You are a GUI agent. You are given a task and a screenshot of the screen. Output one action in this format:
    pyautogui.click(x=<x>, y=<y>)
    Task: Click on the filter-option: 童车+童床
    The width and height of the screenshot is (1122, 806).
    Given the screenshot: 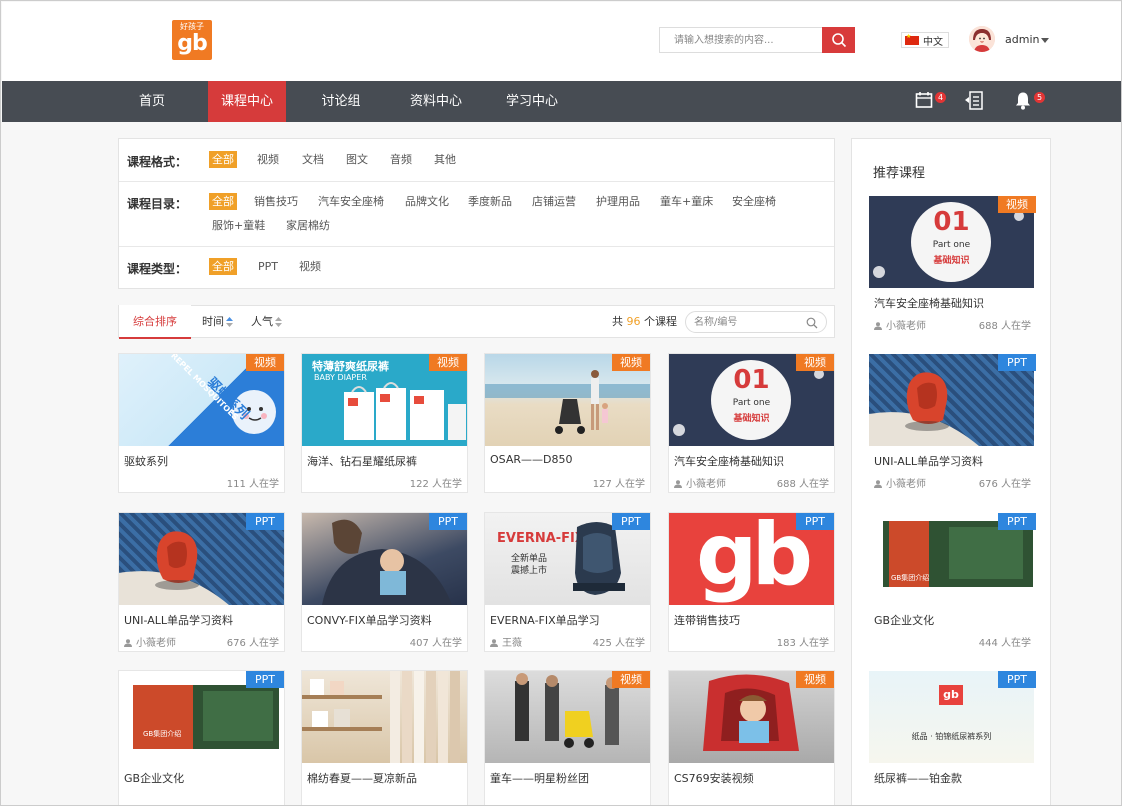 What is the action you would take?
    pyautogui.click(x=686, y=201)
    